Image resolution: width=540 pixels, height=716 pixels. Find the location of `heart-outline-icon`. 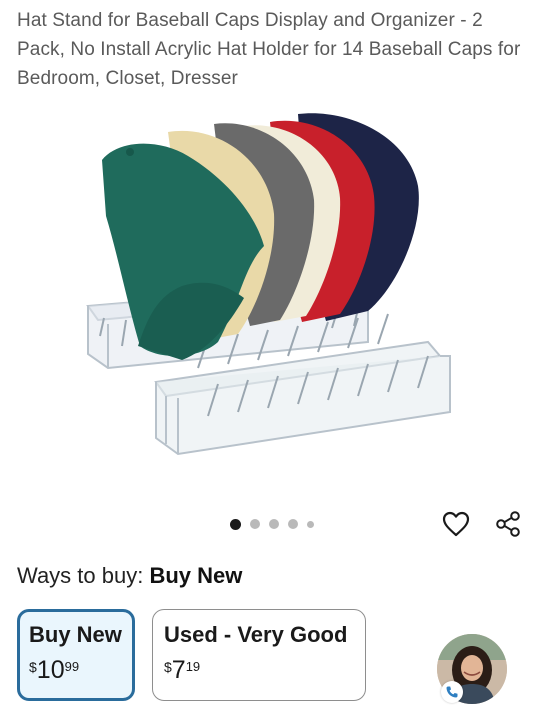

heart-outline-icon is located at coordinates (456, 524).